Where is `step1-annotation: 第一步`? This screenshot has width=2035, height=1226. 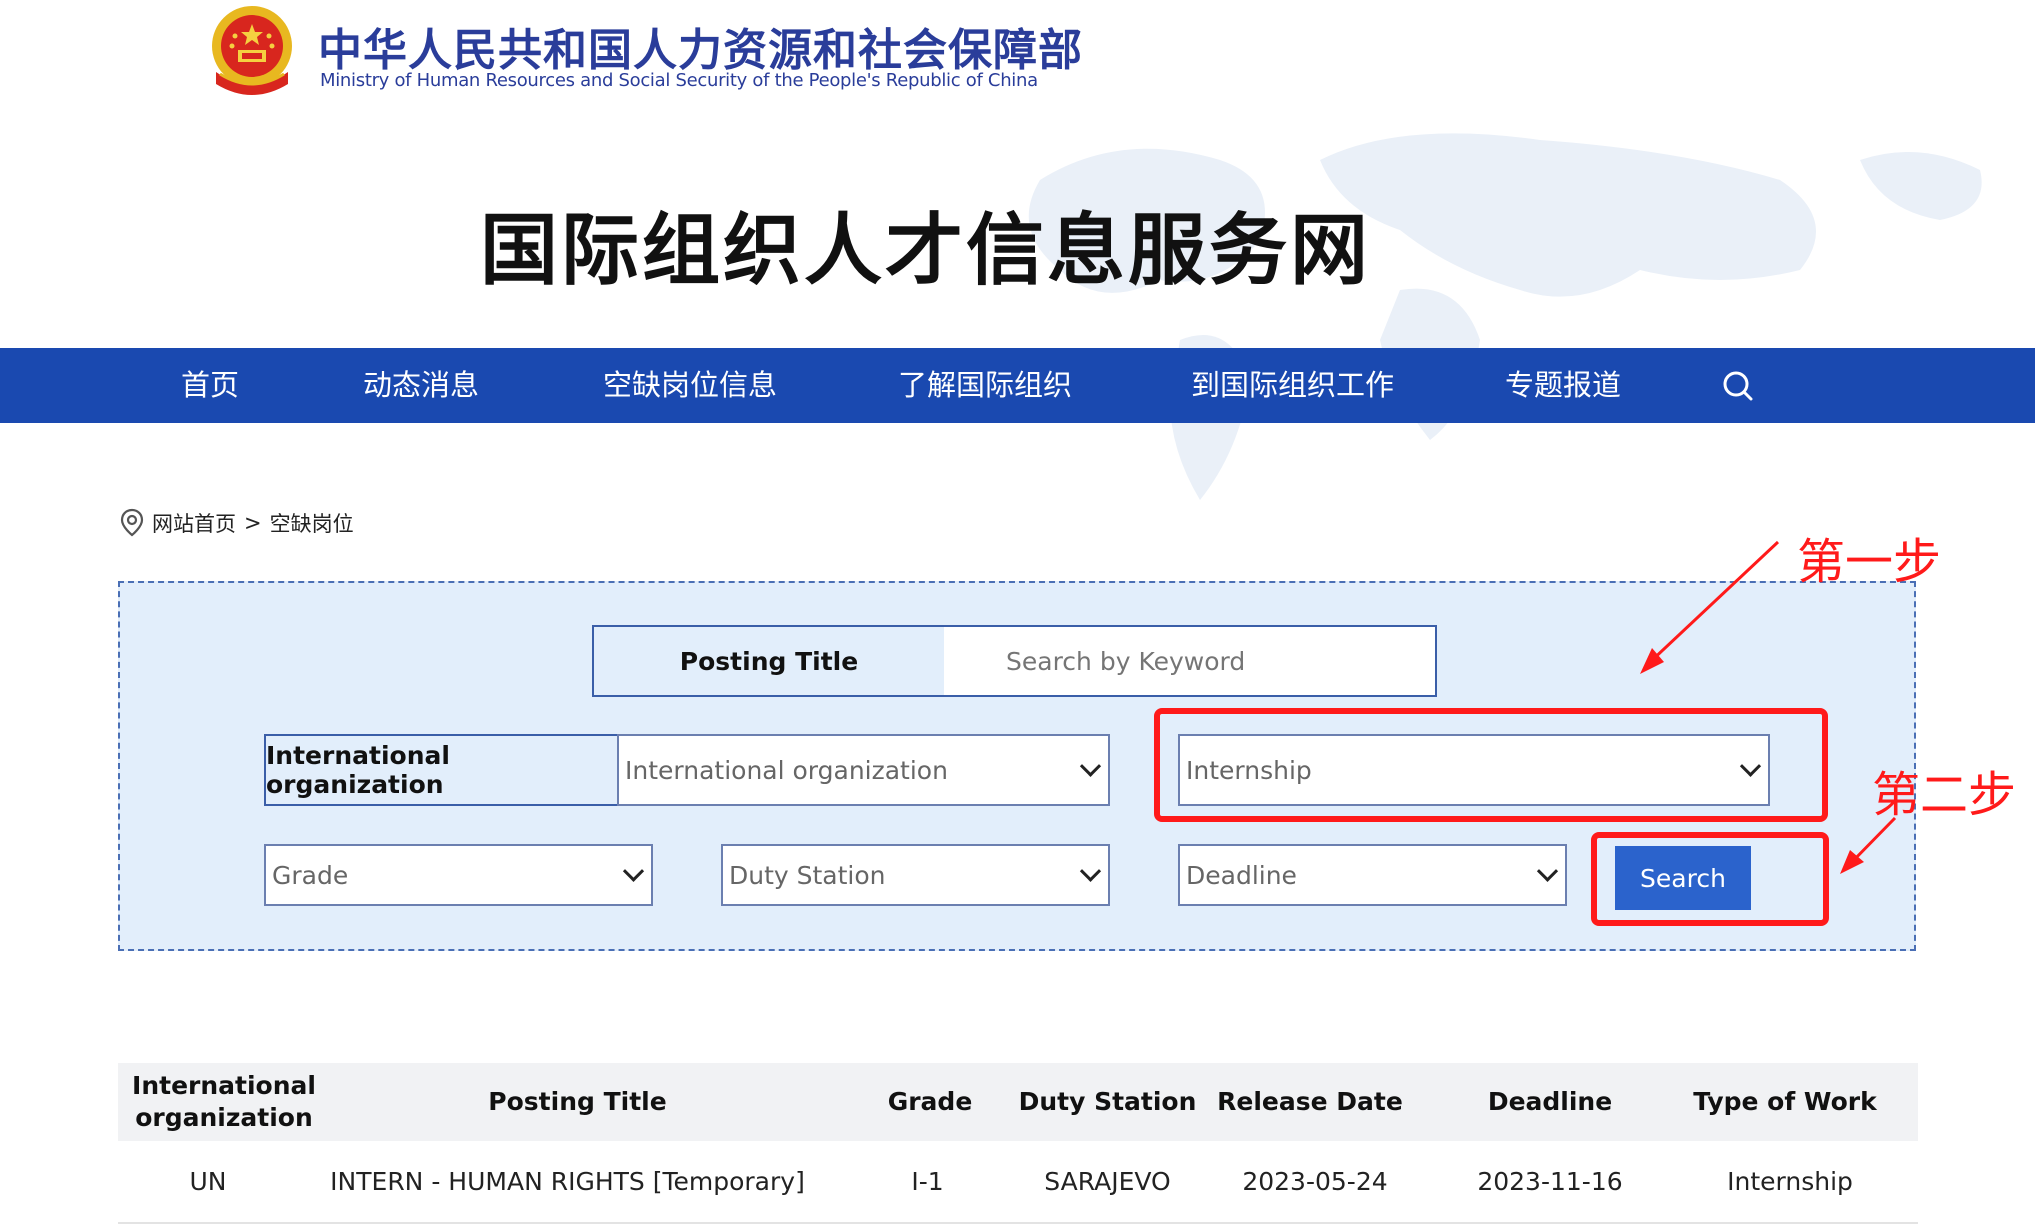 step1-annotation: 第一步 is located at coordinates (1869, 562).